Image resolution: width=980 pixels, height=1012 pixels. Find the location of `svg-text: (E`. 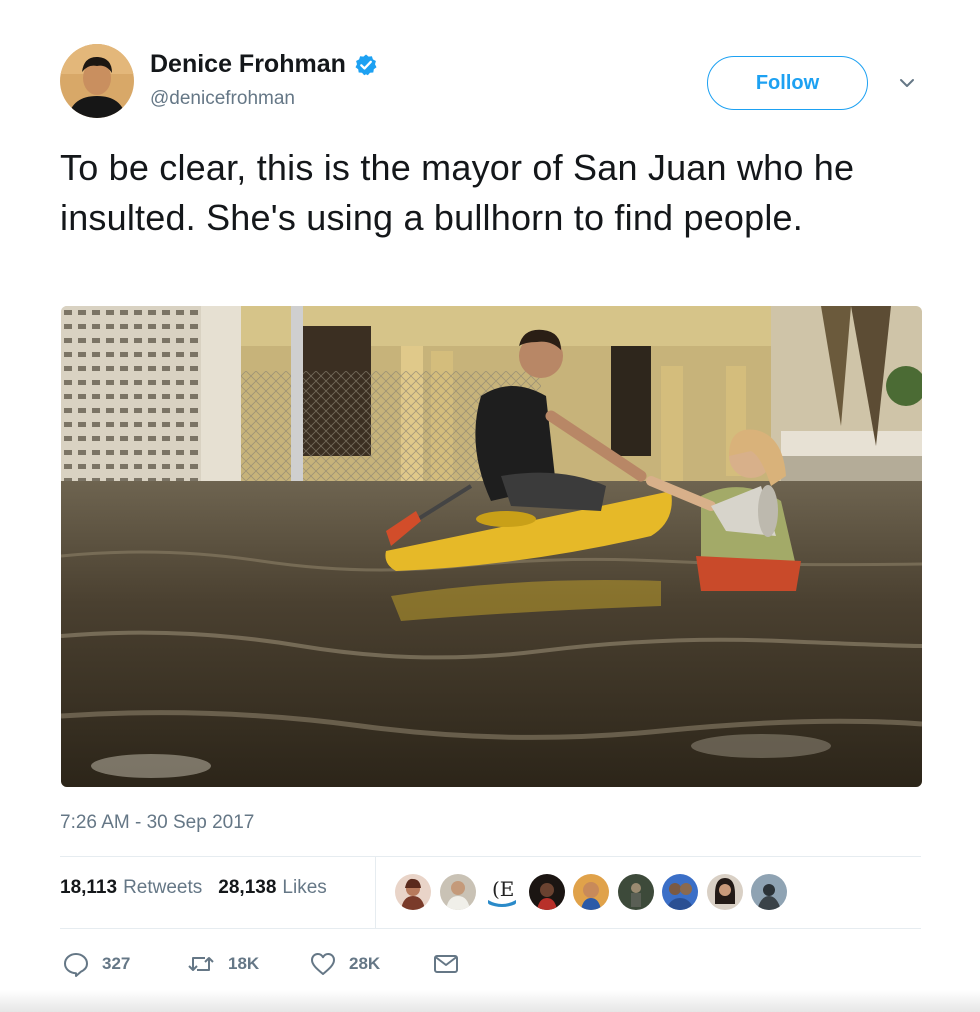

svg-text: (E is located at coordinates (503, 889).